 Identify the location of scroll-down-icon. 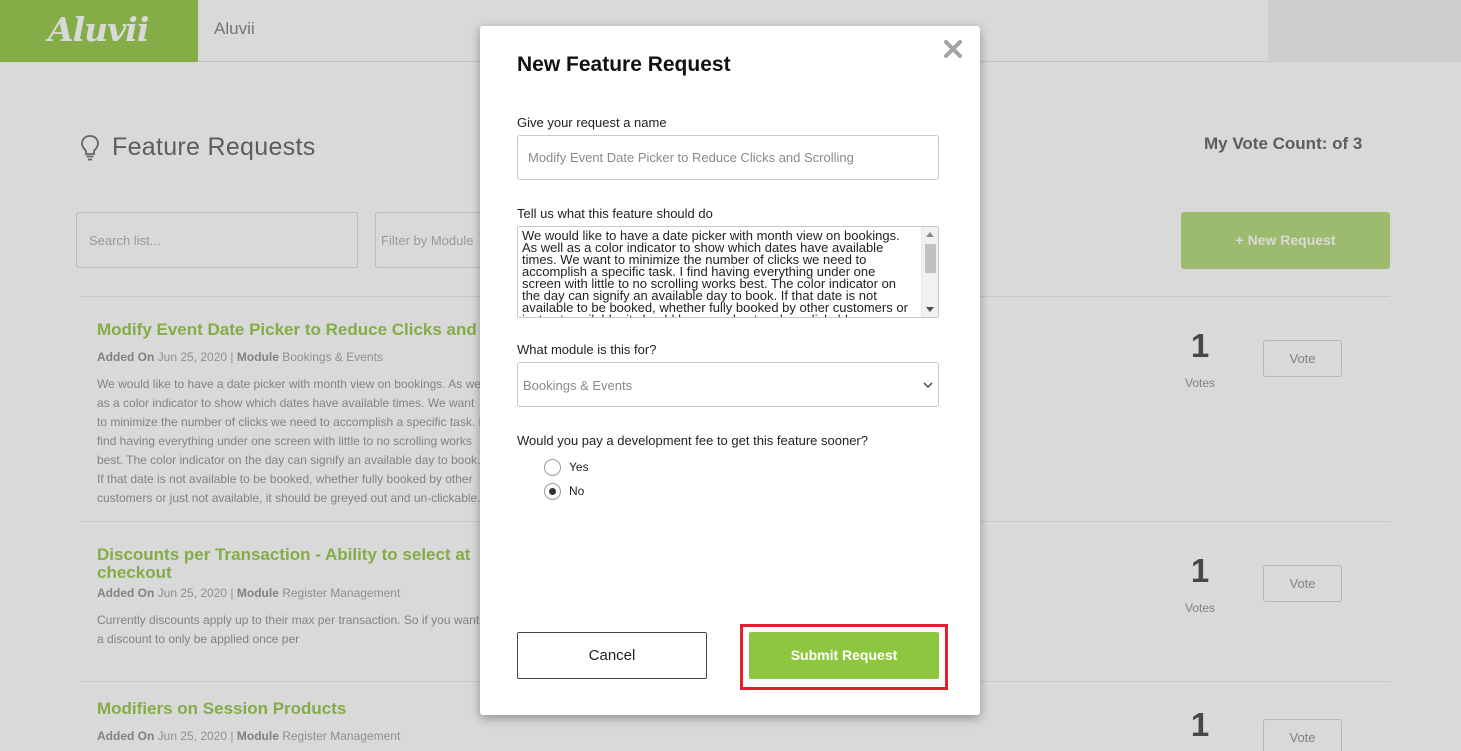
(930, 309).